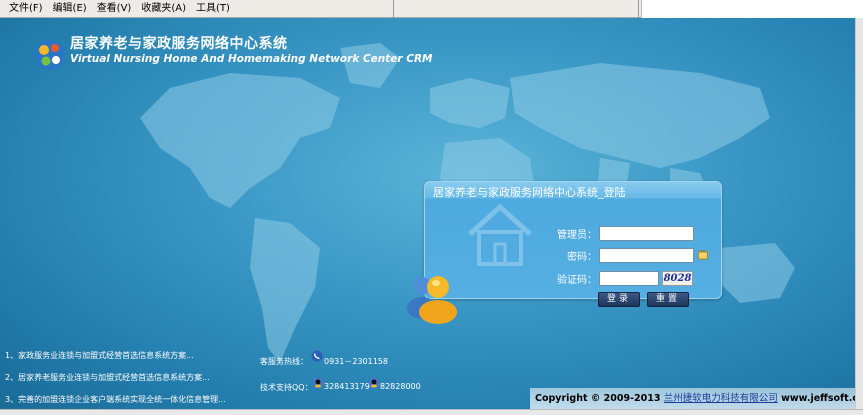  I want to click on website-text: www.jeffsoft.cn, so click(818, 398).